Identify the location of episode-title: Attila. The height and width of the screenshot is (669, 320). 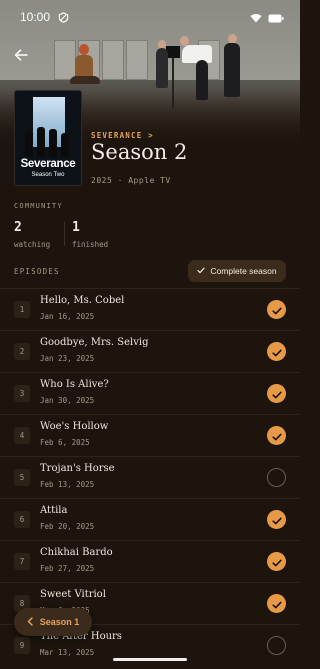
(54, 510).